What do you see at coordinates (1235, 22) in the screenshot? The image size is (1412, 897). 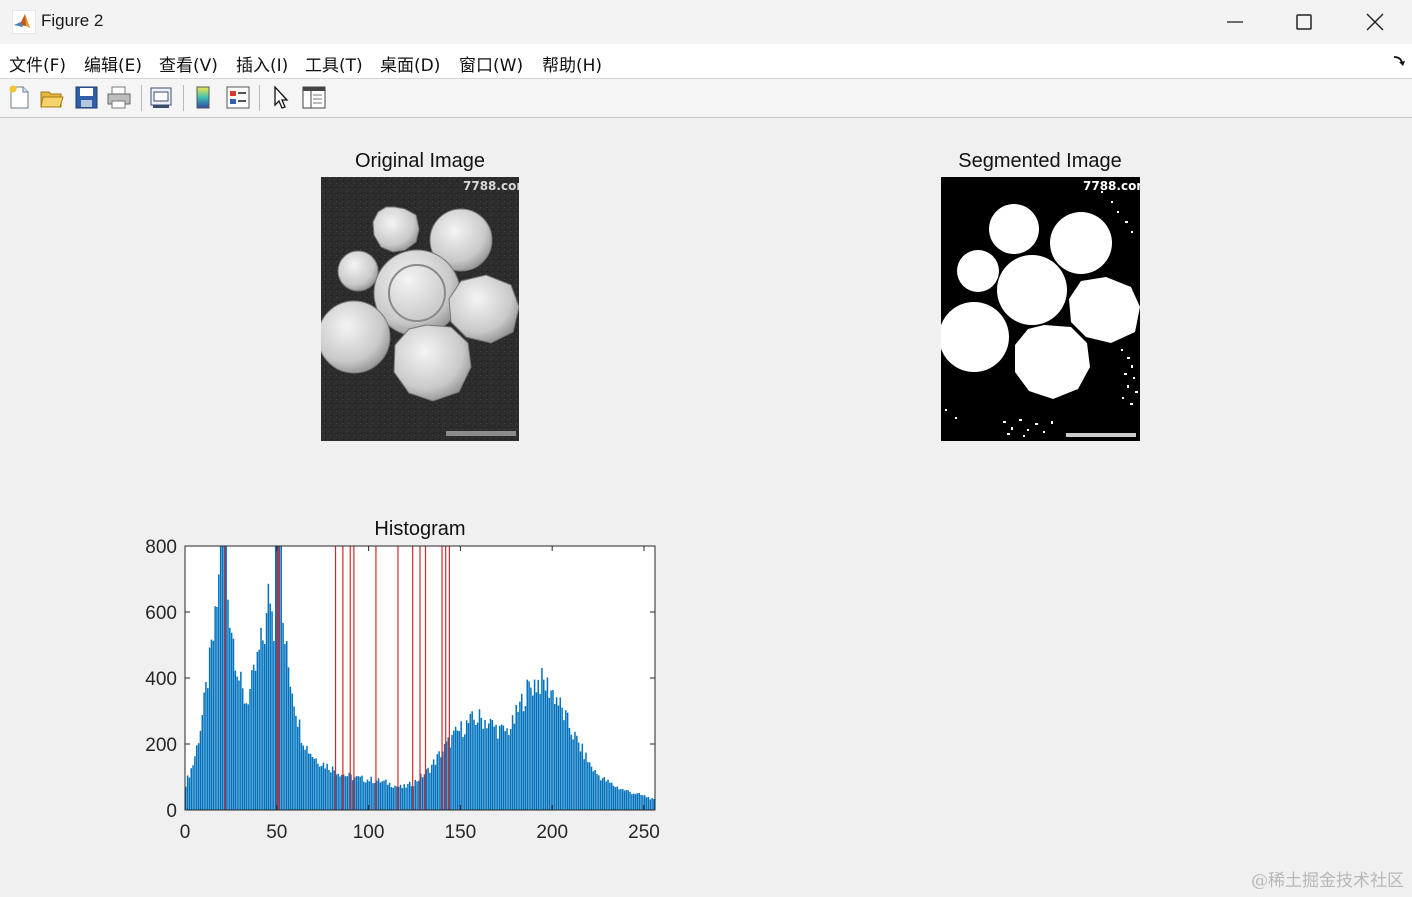 I see `minimize-button` at bounding box center [1235, 22].